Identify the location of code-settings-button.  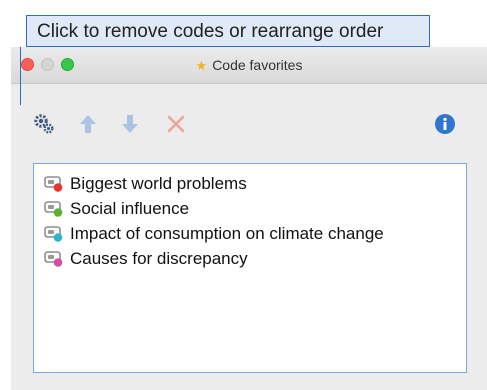
(44, 124).